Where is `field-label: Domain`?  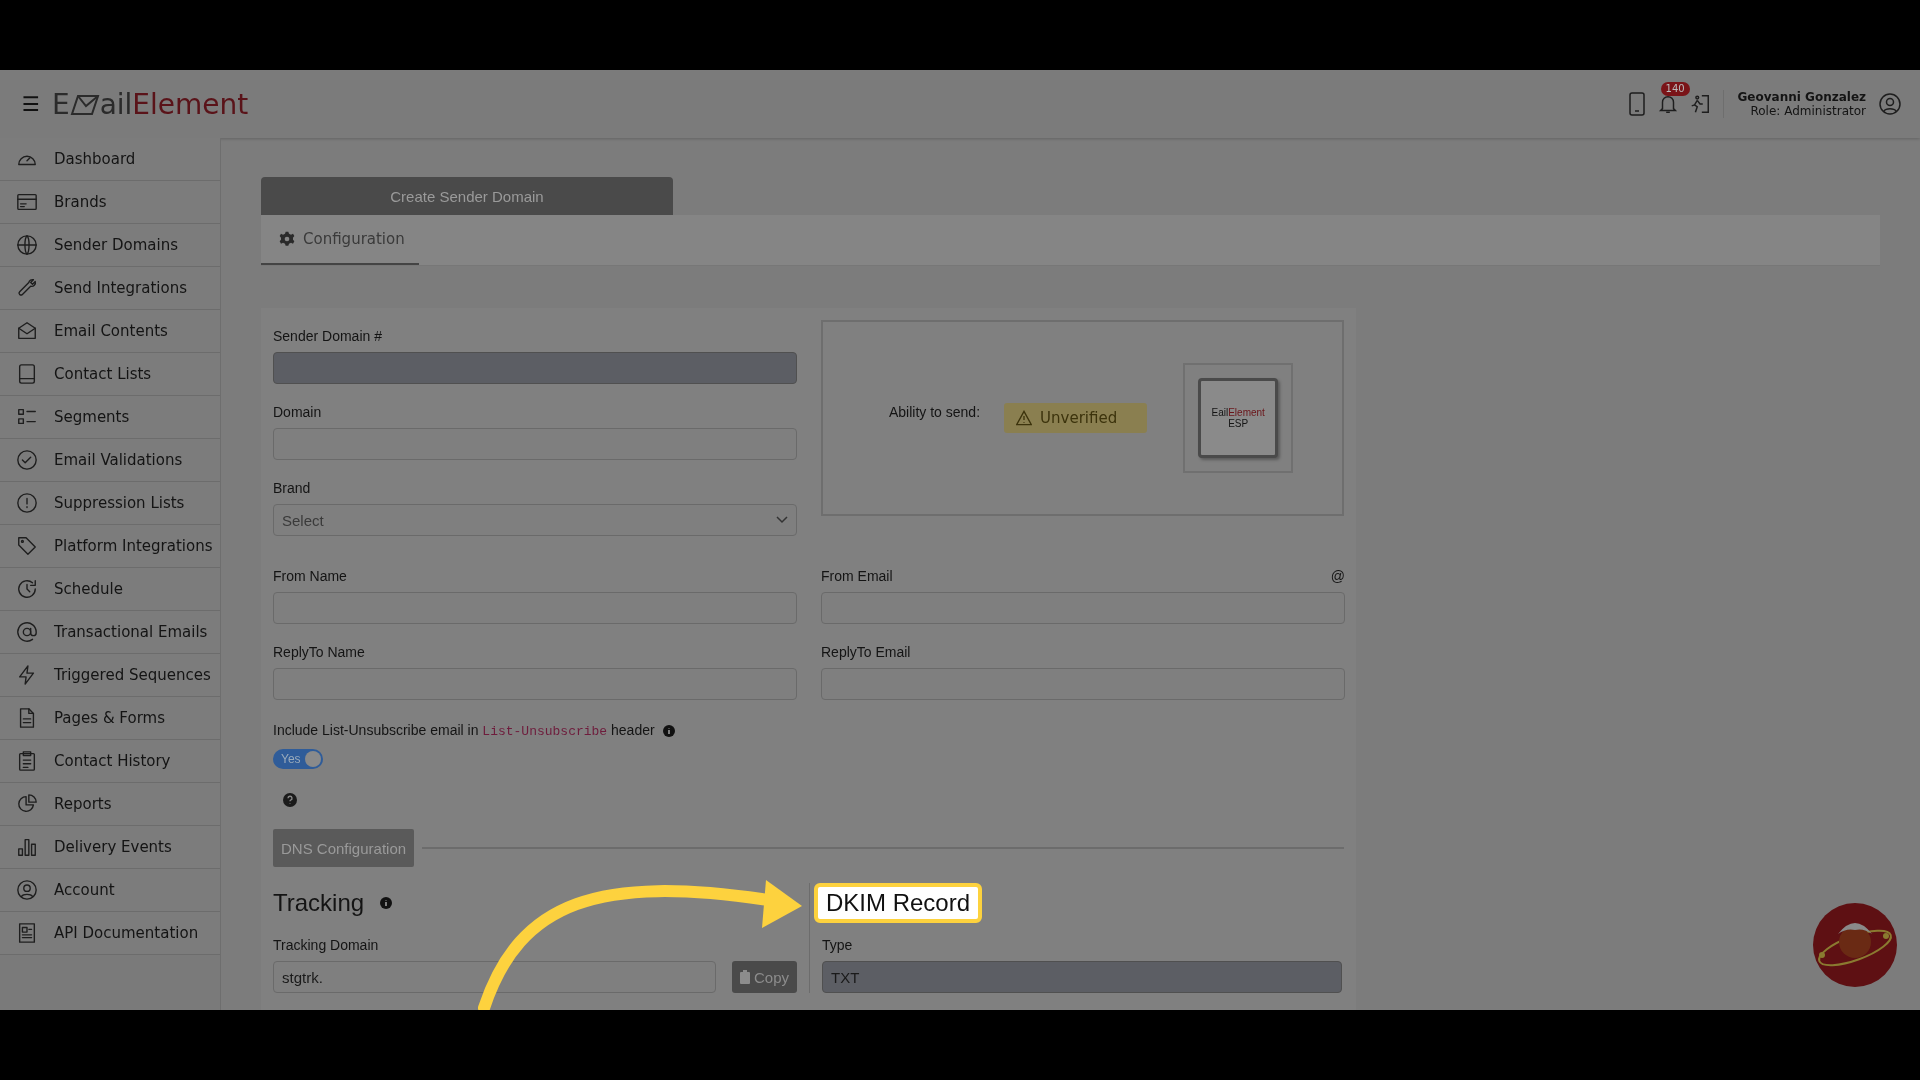 field-label: Domain is located at coordinates (298, 412).